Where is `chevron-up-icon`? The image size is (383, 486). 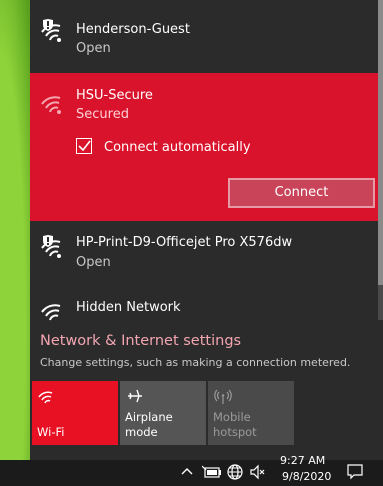
chevron-up-icon is located at coordinates (187, 472).